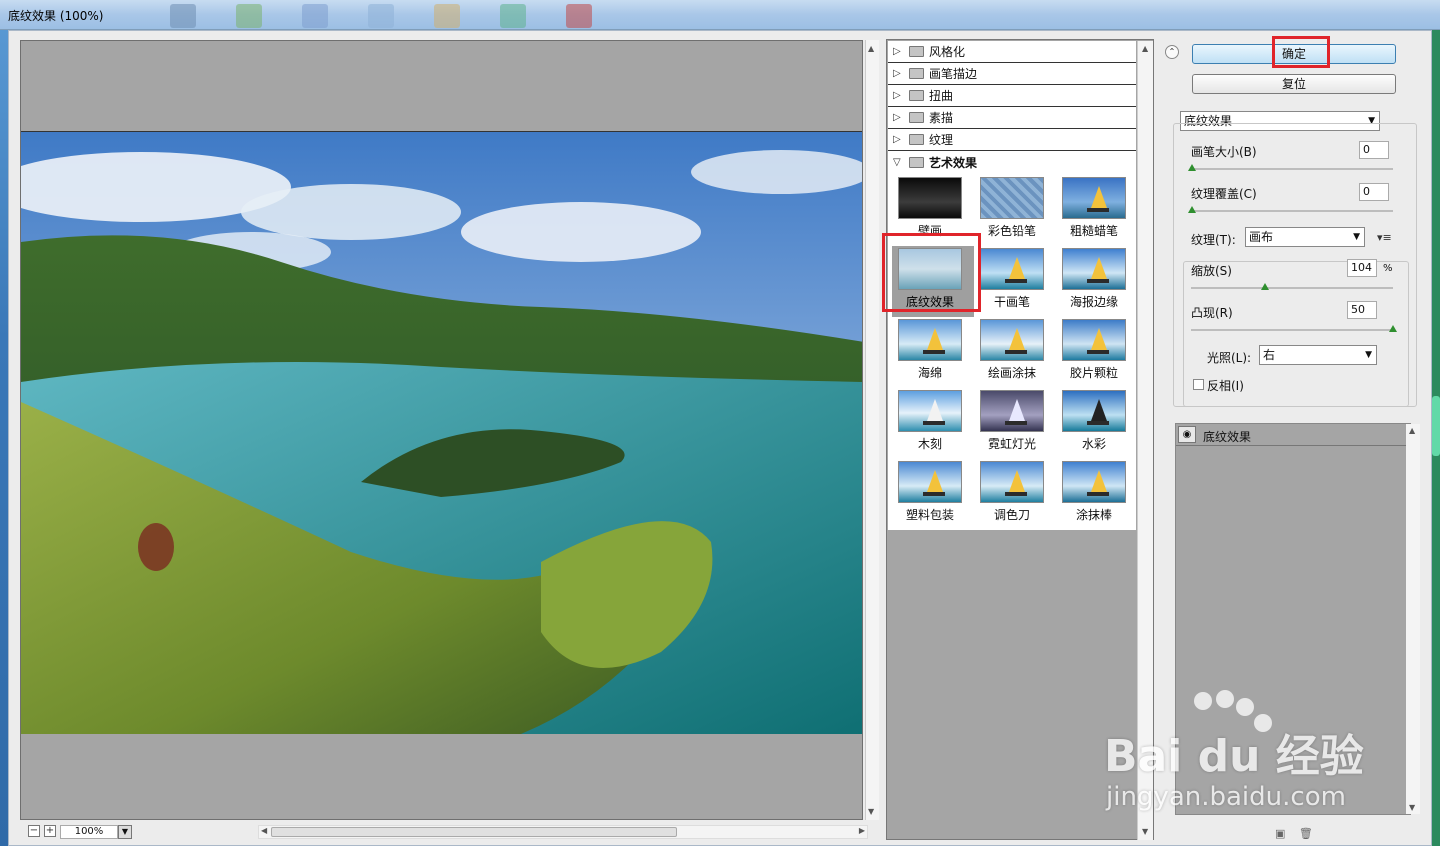 Image resolution: width=1440 pixels, height=846 pixels. What do you see at coordinates (125, 832) in the screenshot?
I see `zoom-dropdown-button: ▼` at bounding box center [125, 832].